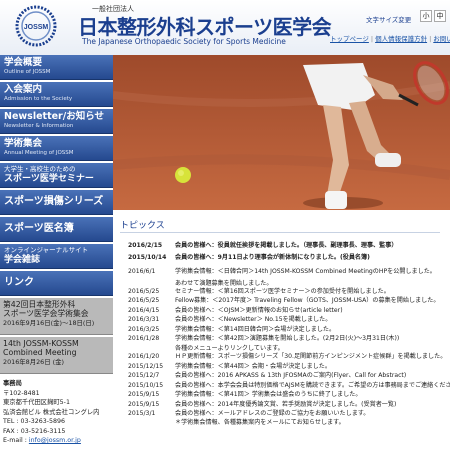 Image resolution: width=450 pixels, height=450 pixels. I want to click on nav-label: 学会概要, so click(23, 62).